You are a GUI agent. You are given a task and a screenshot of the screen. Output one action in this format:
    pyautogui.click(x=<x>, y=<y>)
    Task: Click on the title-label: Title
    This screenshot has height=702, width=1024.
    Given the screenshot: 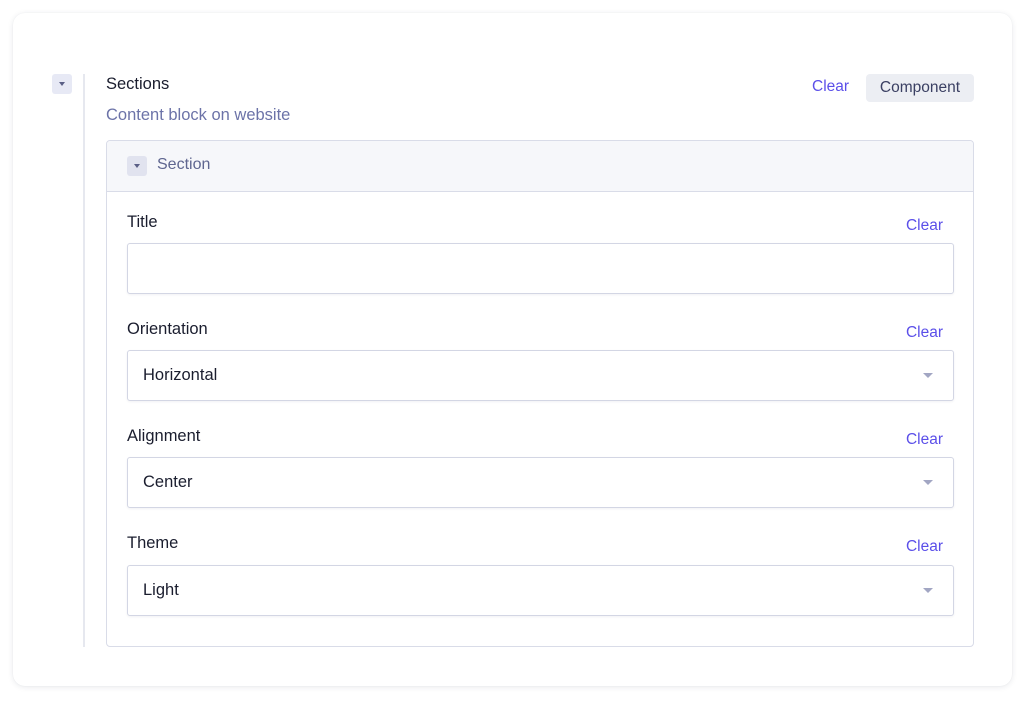 What is the action you would take?
    pyautogui.click(x=142, y=222)
    